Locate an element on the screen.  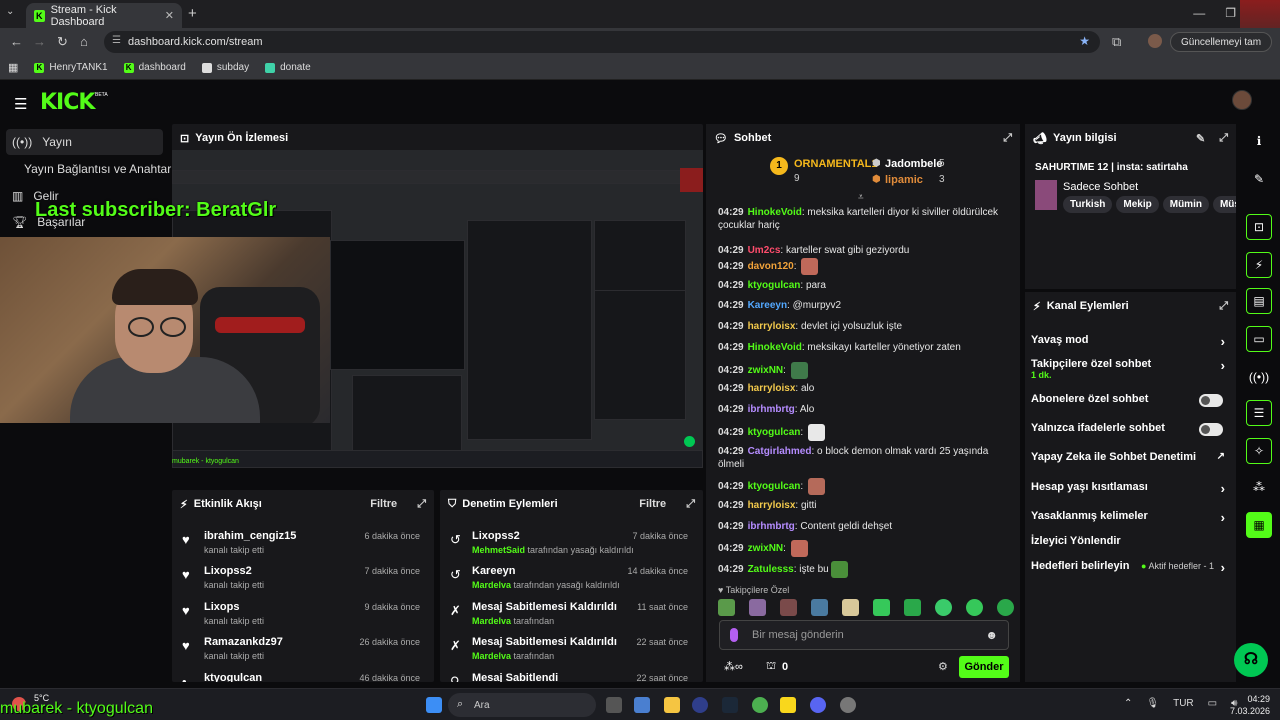
site-settings-icon: ☰ is located at coordinates (116, 40).